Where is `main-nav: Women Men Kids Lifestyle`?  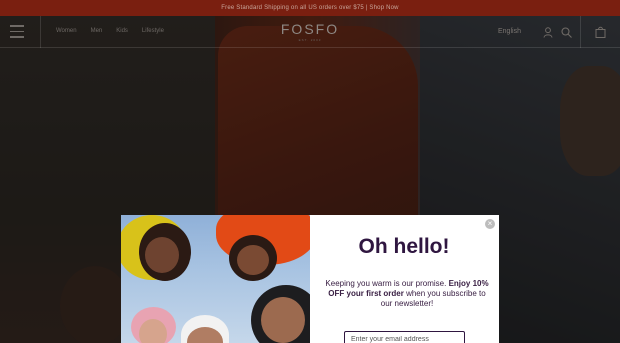
main-nav: Women Men Kids Lifestyle is located at coordinates (110, 31).